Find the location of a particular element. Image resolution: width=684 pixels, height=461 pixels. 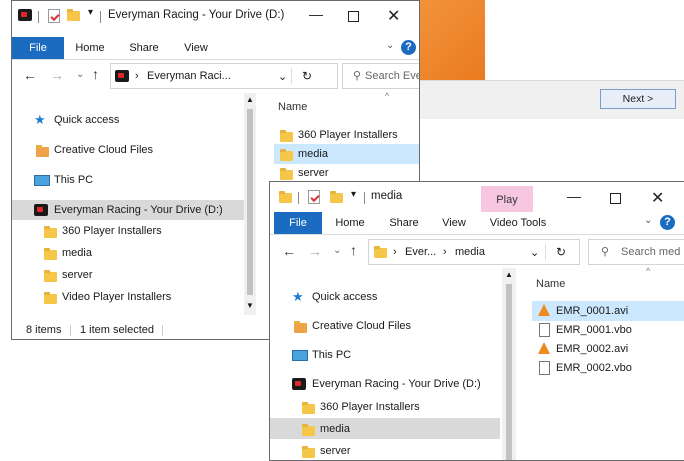

qat-separator is located at coordinates (298, 198).